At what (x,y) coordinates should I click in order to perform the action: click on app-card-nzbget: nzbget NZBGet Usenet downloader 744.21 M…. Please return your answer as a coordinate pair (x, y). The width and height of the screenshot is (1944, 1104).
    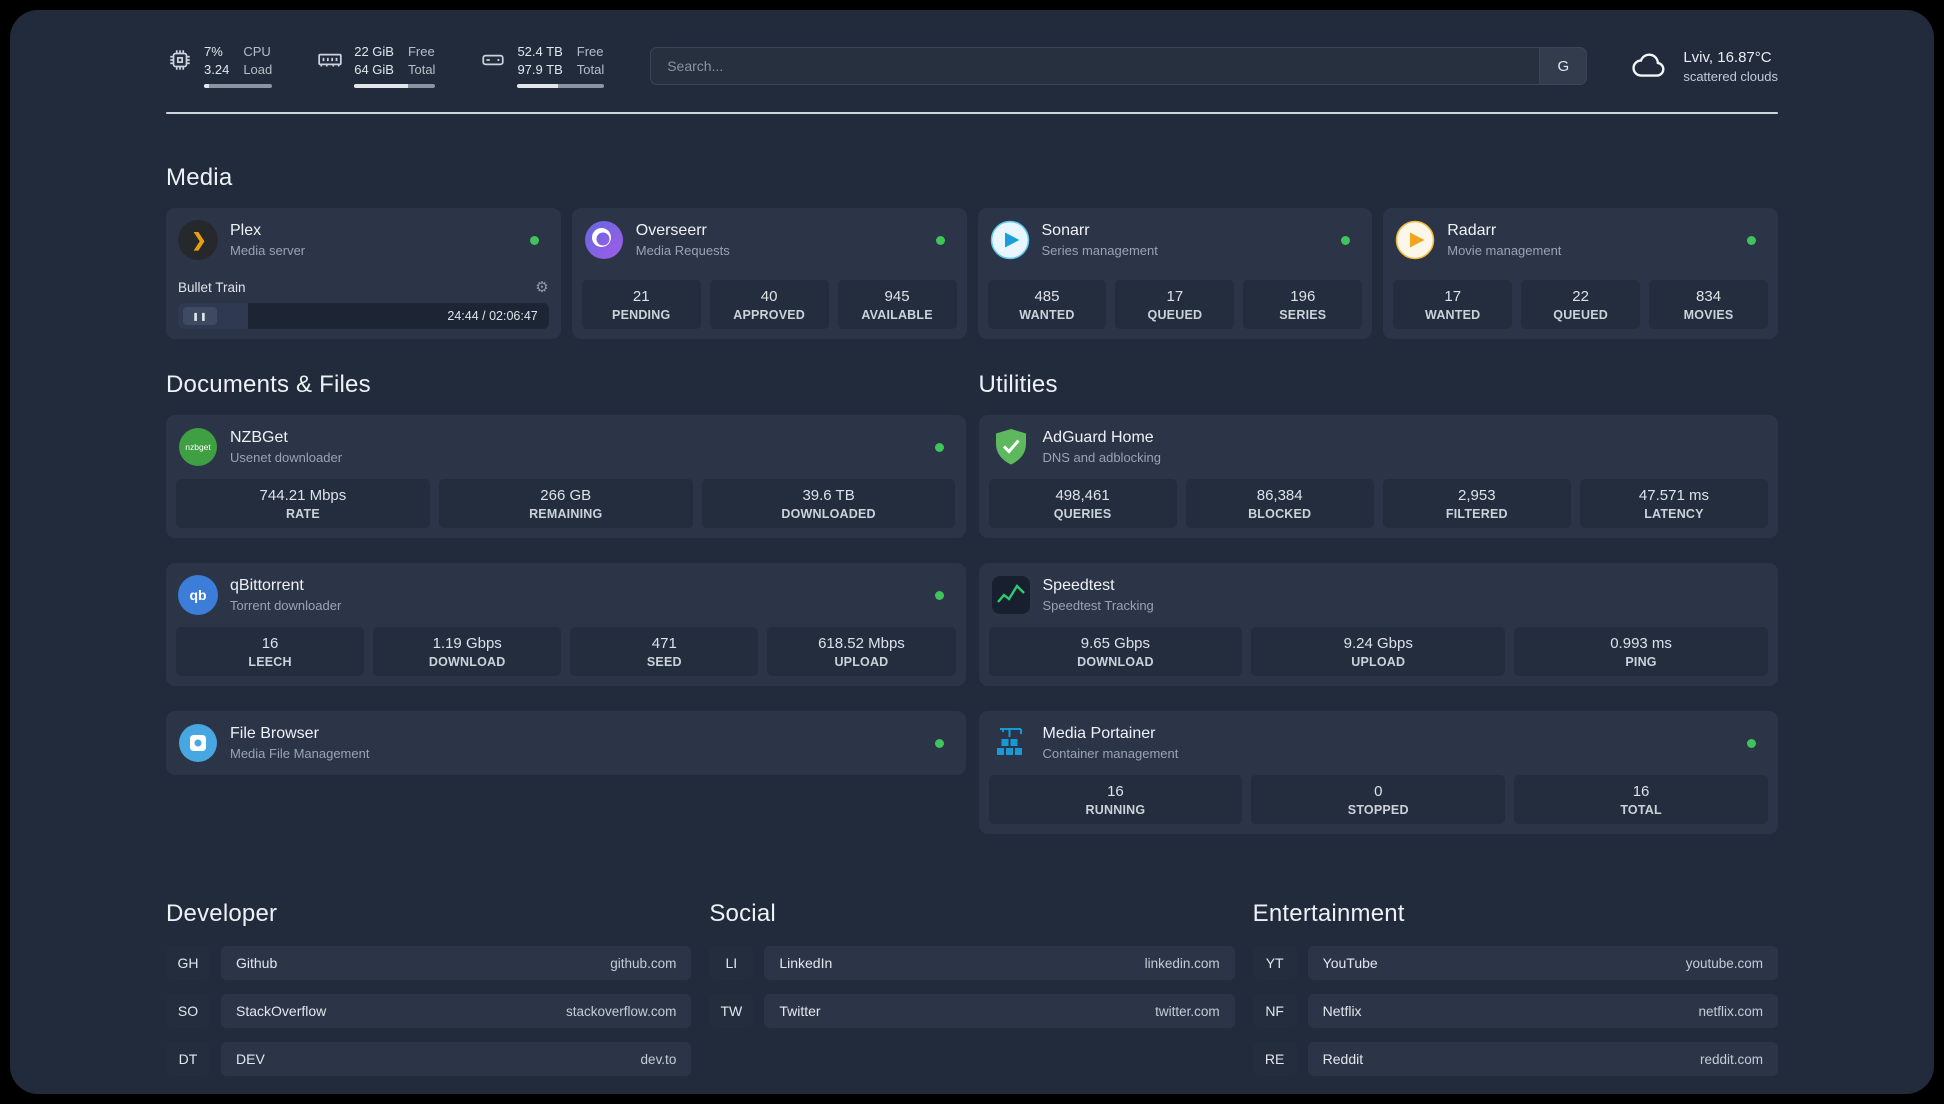
    Looking at the image, I should click on (566, 476).